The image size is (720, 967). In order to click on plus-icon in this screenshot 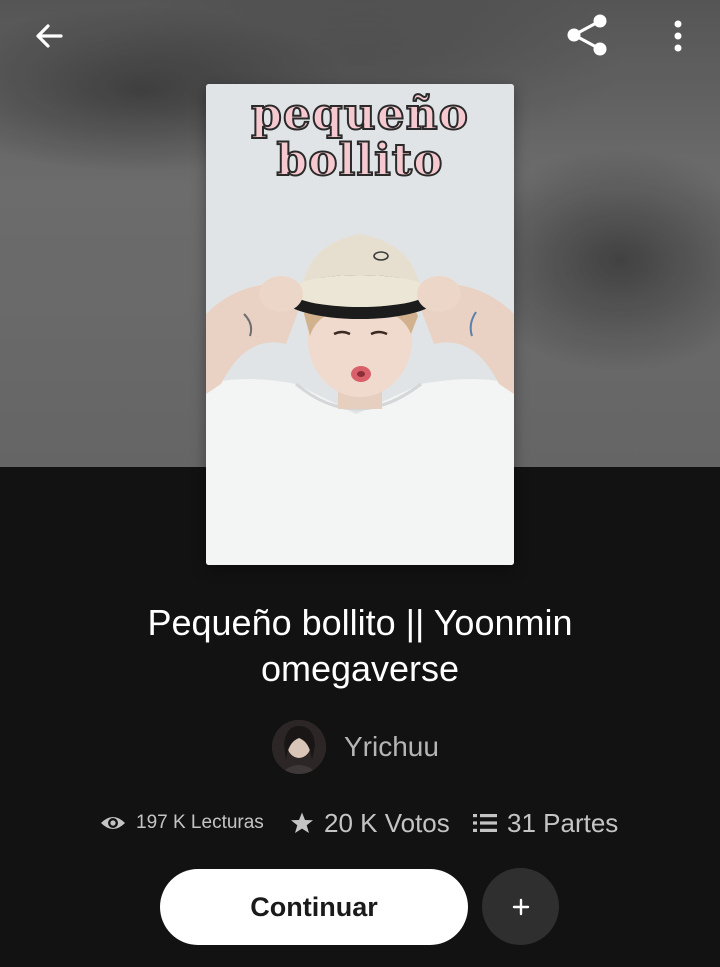, I will do `click(520, 906)`.